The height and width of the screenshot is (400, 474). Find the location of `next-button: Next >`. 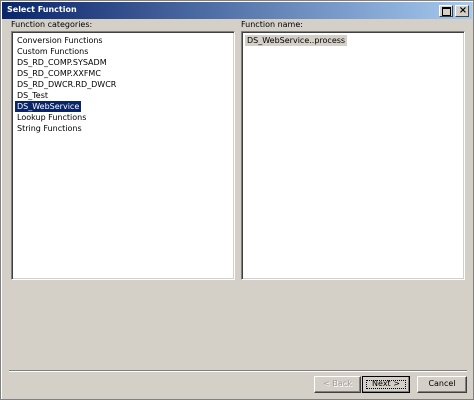

next-button: Next > is located at coordinates (386, 384).